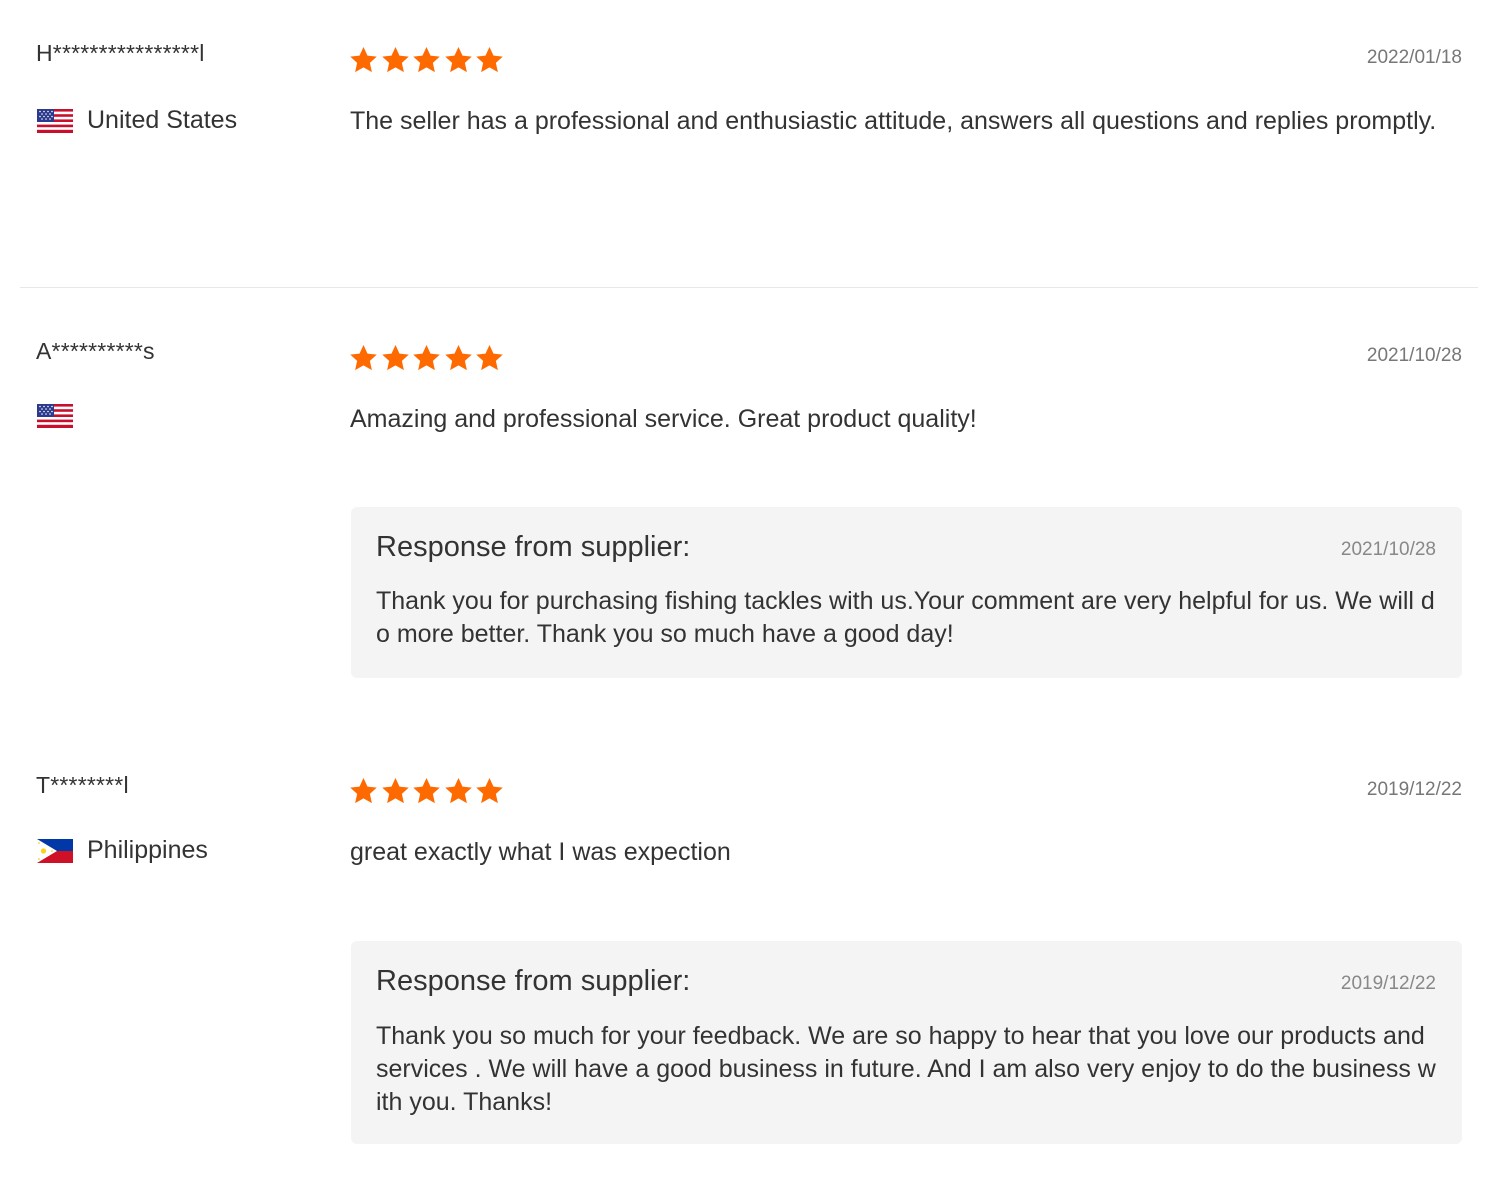 This screenshot has width=1500, height=1196. What do you see at coordinates (95, 351) in the screenshot?
I see `reviewer-name: A**********s` at bounding box center [95, 351].